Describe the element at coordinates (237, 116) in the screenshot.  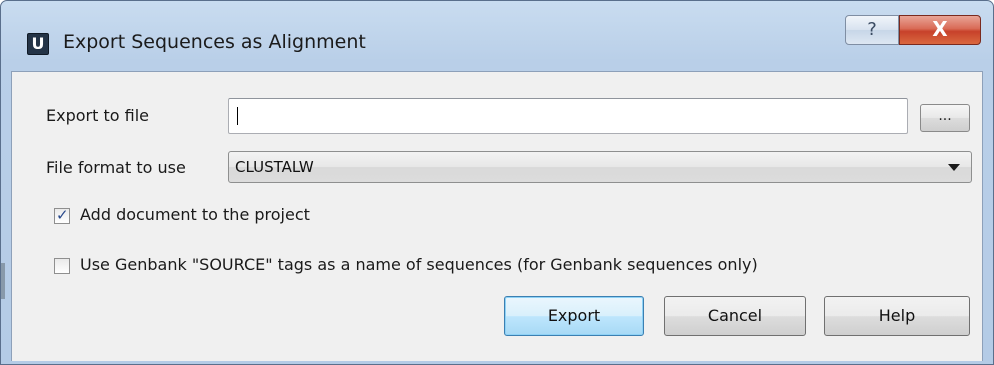
I see `text-caret` at that location.